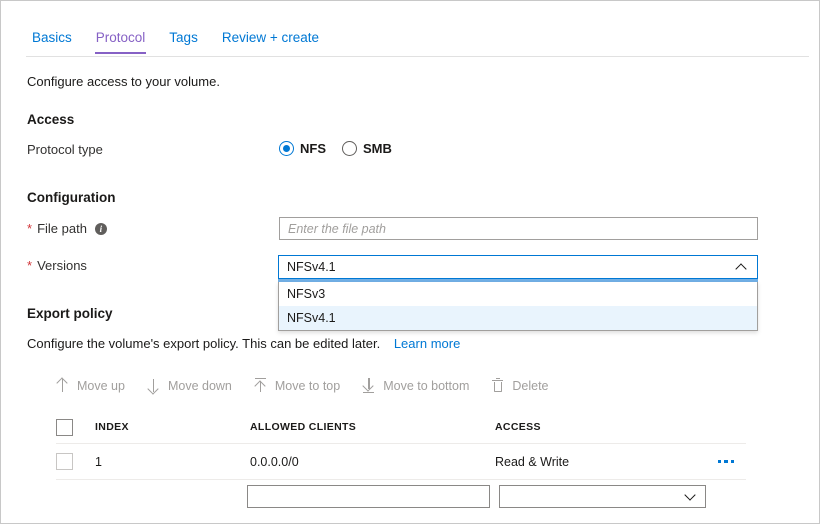  What do you see at coordinates (183, 41) in the screenshot?
I see `tab-tags: Tags` at bounding box center [183, 41].